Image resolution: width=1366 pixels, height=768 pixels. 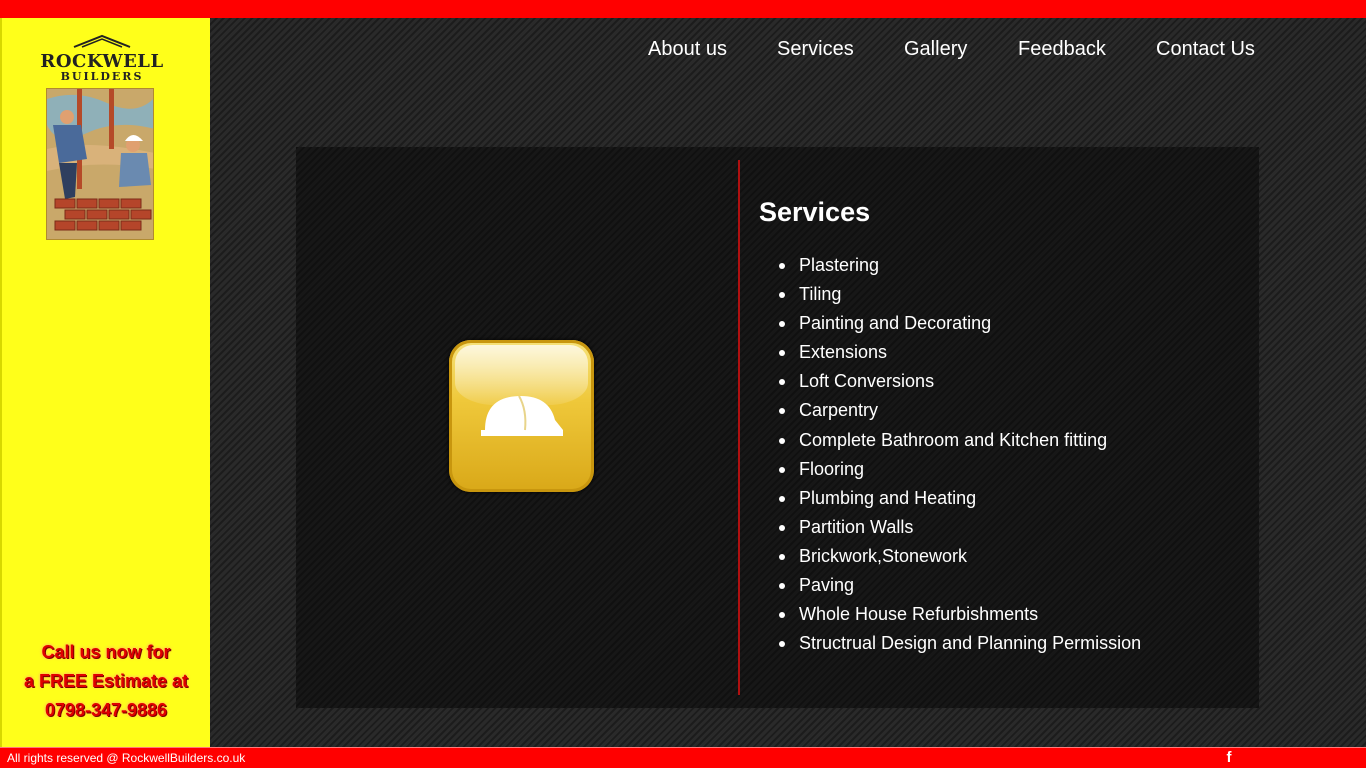 What do you see at coordinates (960, 410) in the screenshot?
I see `service-item: Carpentry` at bounding box center [960, 410].